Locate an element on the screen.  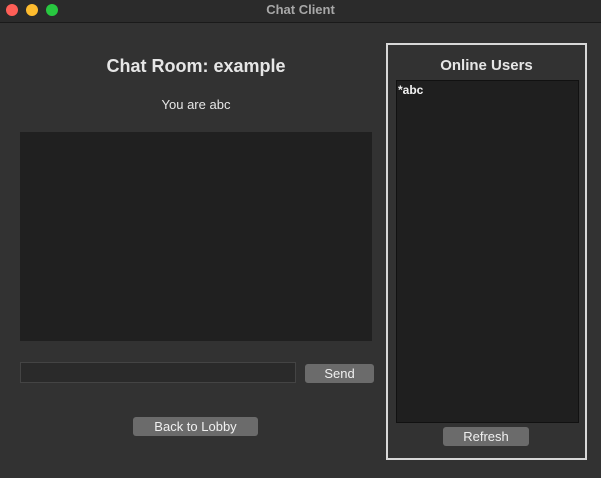
window-title: Chat Client is located at coordinates (300, 9).